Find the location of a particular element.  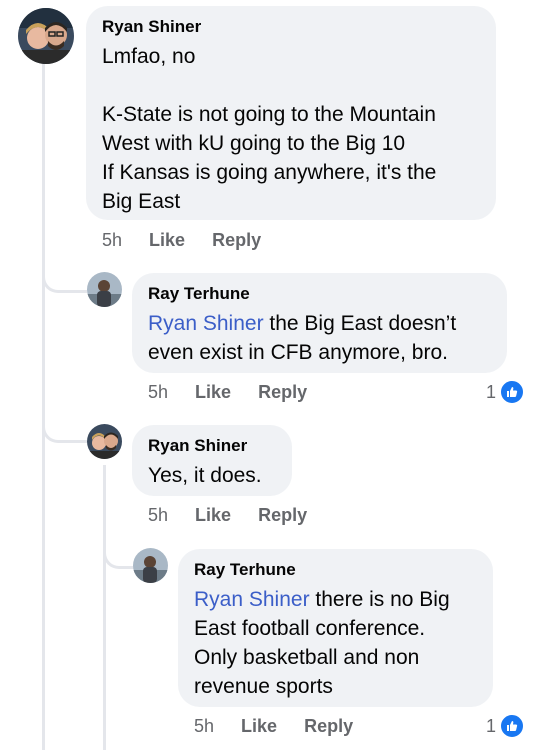

comment-text: there is no Big is located at coordinates (379, 599).